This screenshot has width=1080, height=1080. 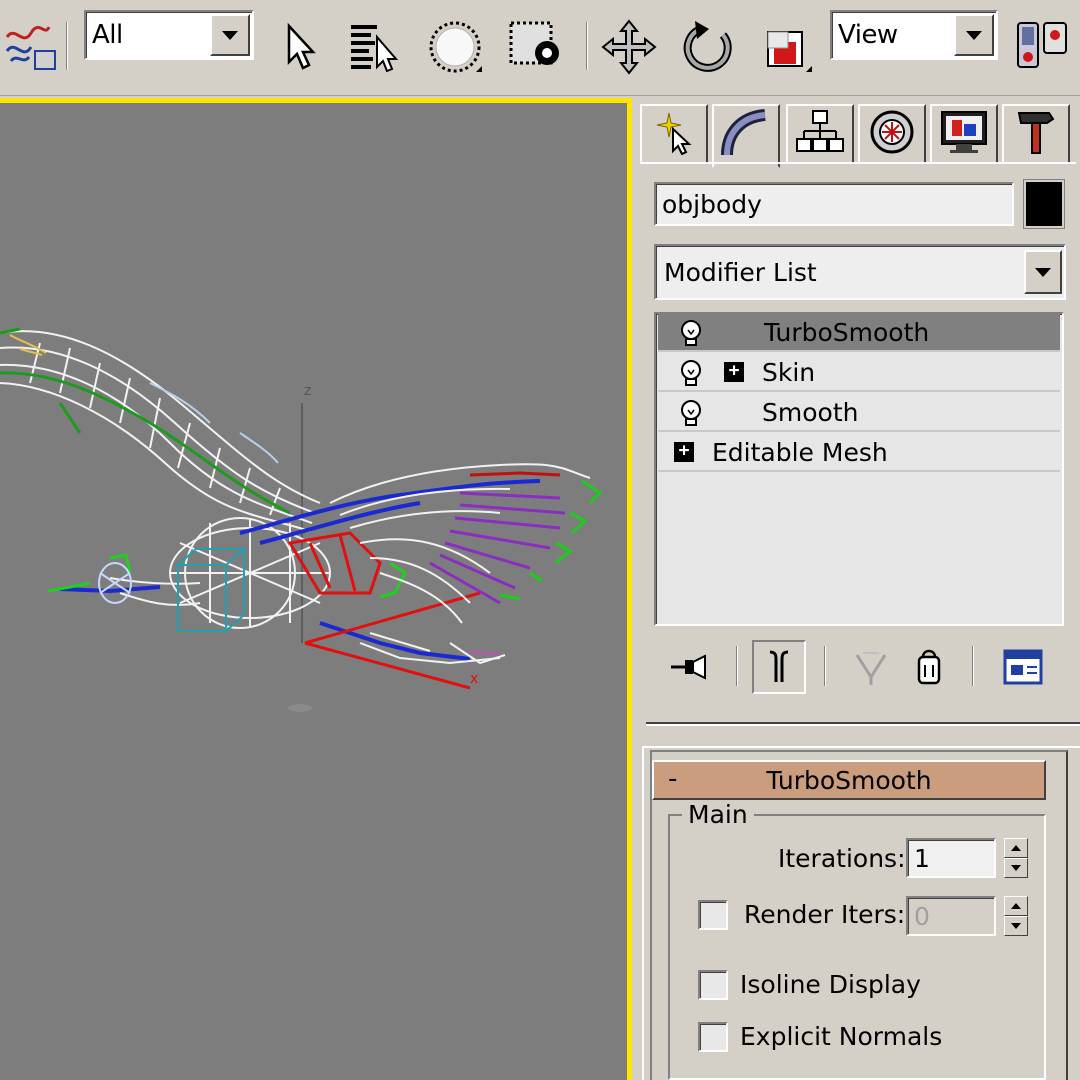 What do you see at coordinates (107, 35) in the screenshot?
I see `selection-filter-value: All` at bounding box center [107, 35].